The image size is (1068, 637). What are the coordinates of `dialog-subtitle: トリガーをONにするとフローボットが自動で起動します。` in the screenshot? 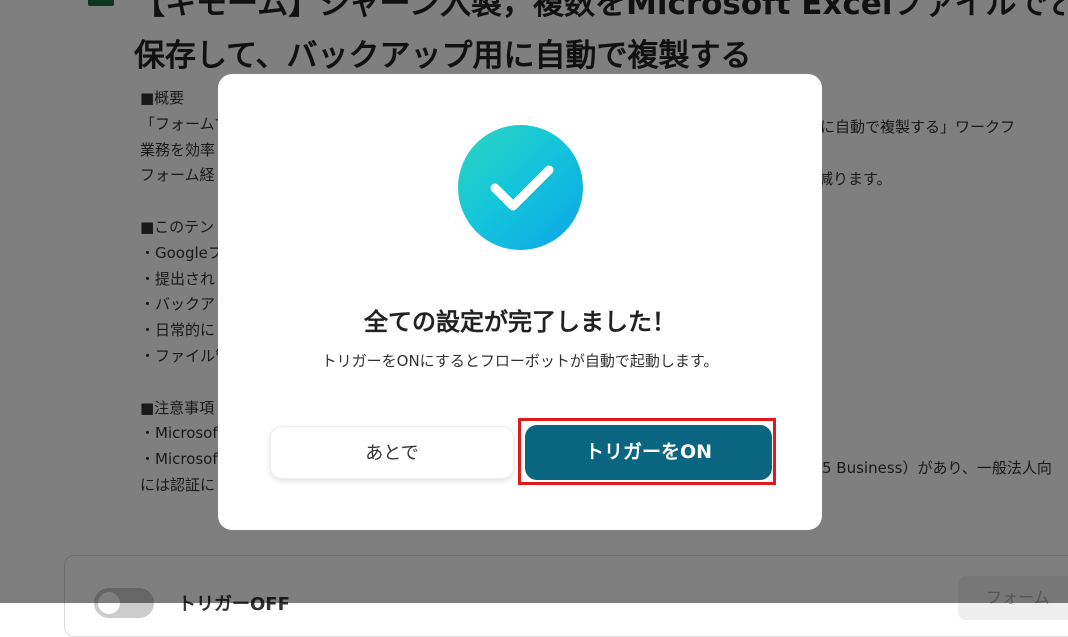 It's located at (520, 361).